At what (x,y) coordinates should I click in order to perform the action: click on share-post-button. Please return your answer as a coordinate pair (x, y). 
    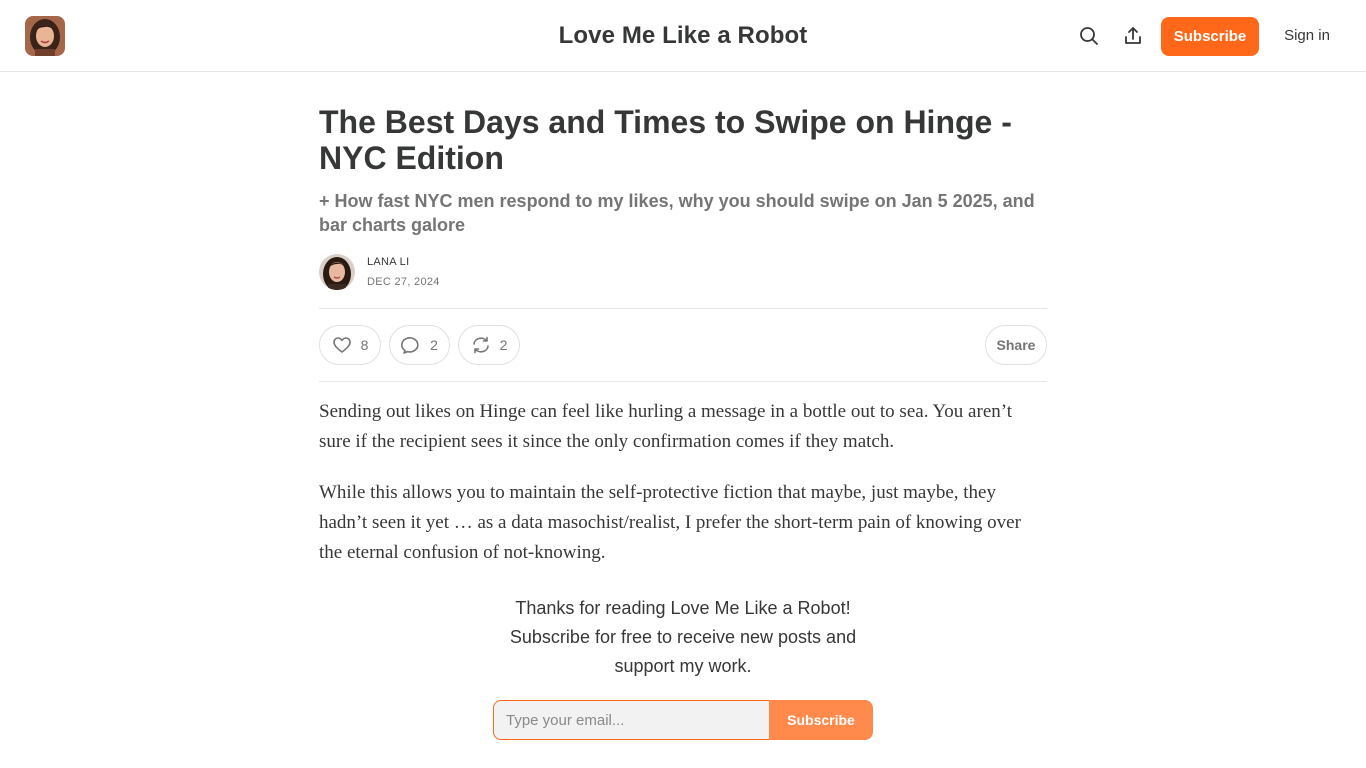
    Looking at the image, I should click on (1133, 36).